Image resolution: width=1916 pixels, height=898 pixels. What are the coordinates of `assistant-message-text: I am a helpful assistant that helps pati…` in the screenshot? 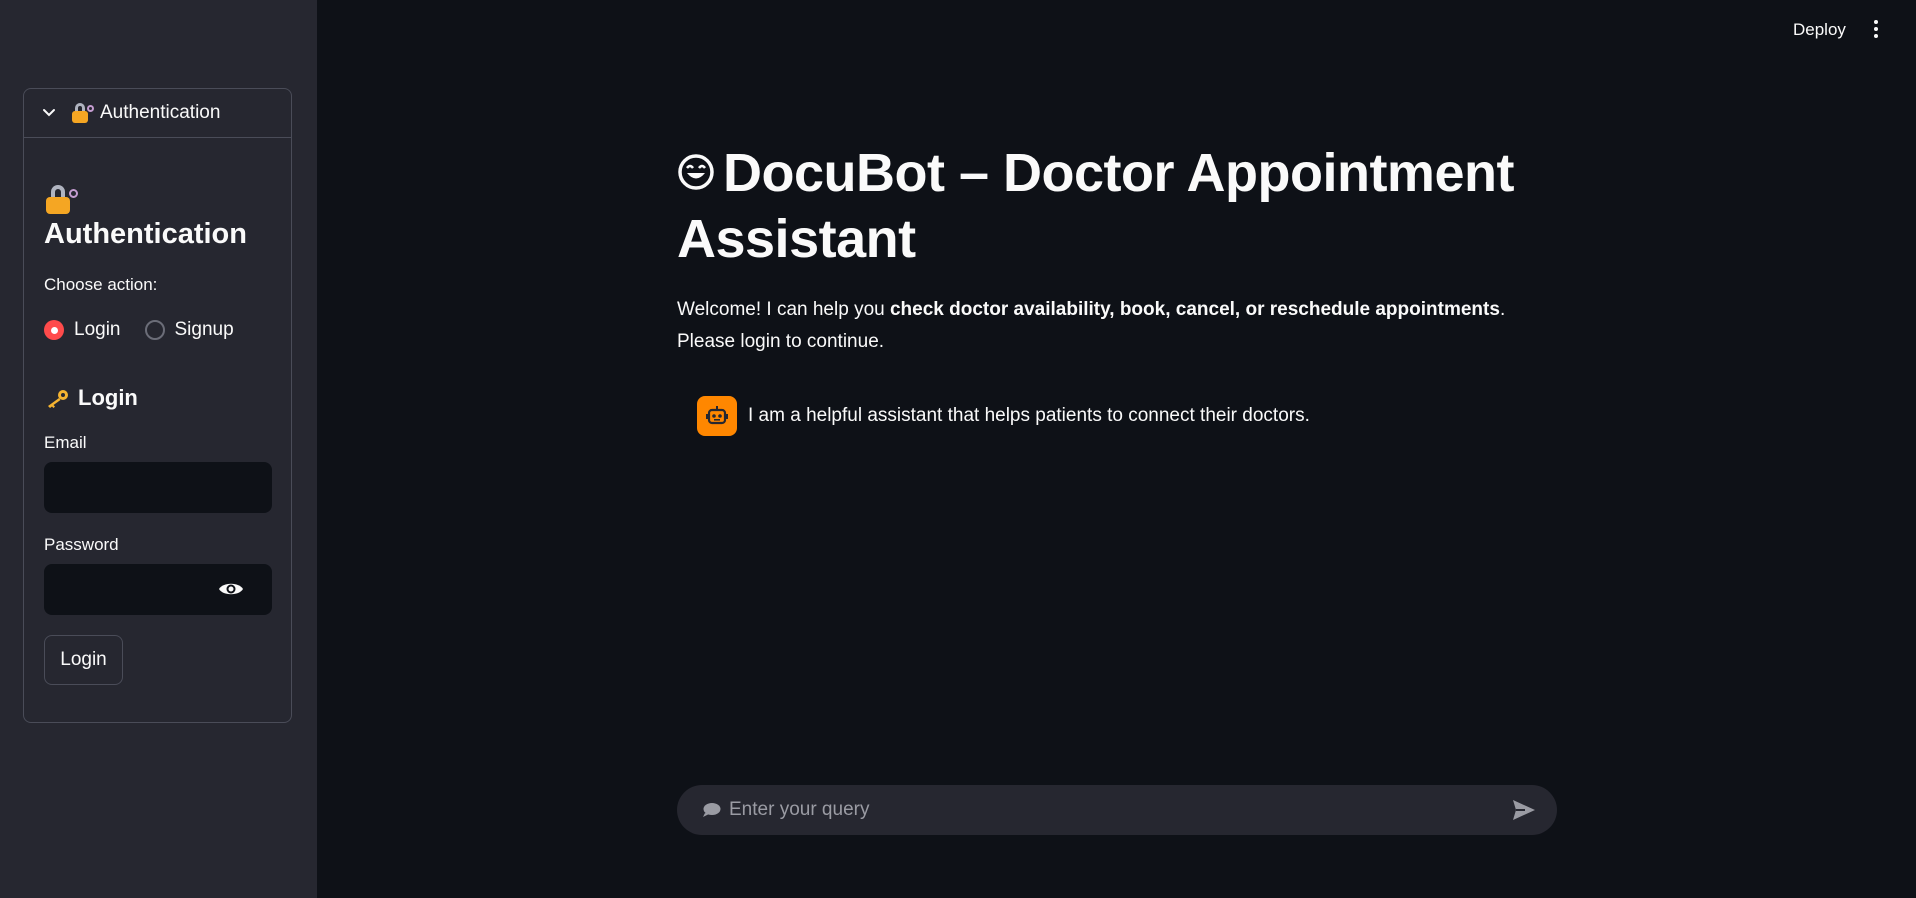 It's located at (1029, 415).